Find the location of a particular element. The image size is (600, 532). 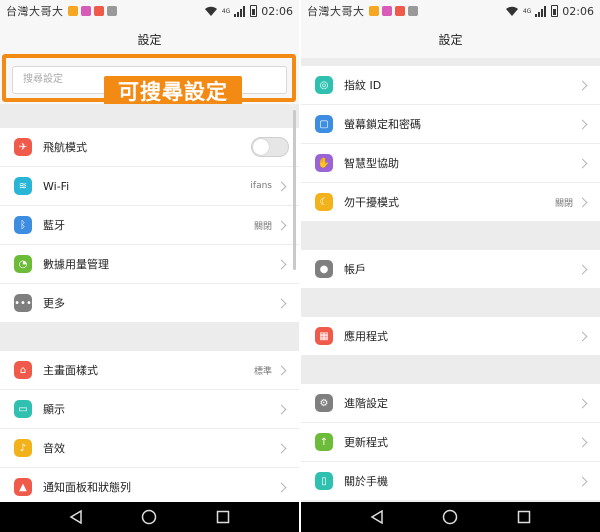

list-item-label: 音效 is located at coordinates (54, 448).